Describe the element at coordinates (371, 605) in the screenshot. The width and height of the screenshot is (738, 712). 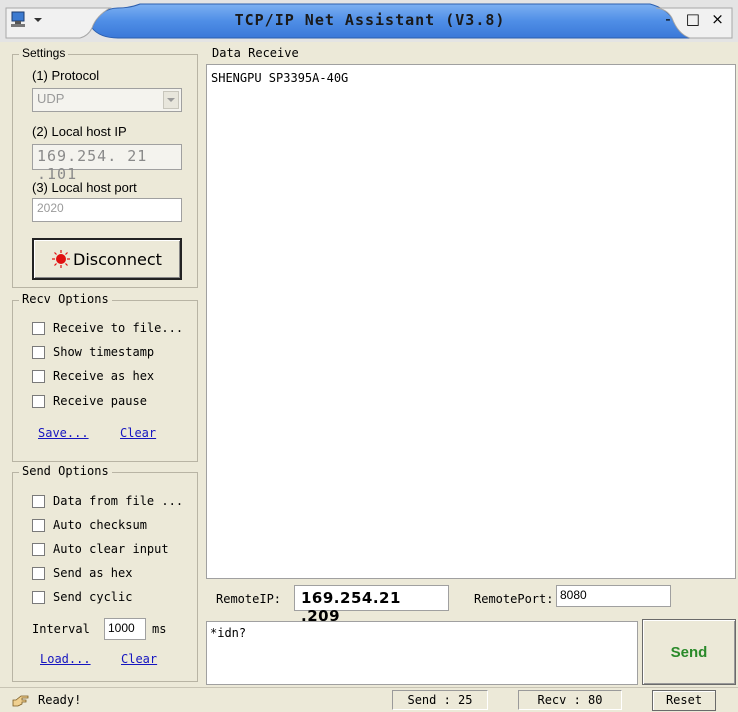
I see `remote-ip-input: 169.254.21 .209` at that location.